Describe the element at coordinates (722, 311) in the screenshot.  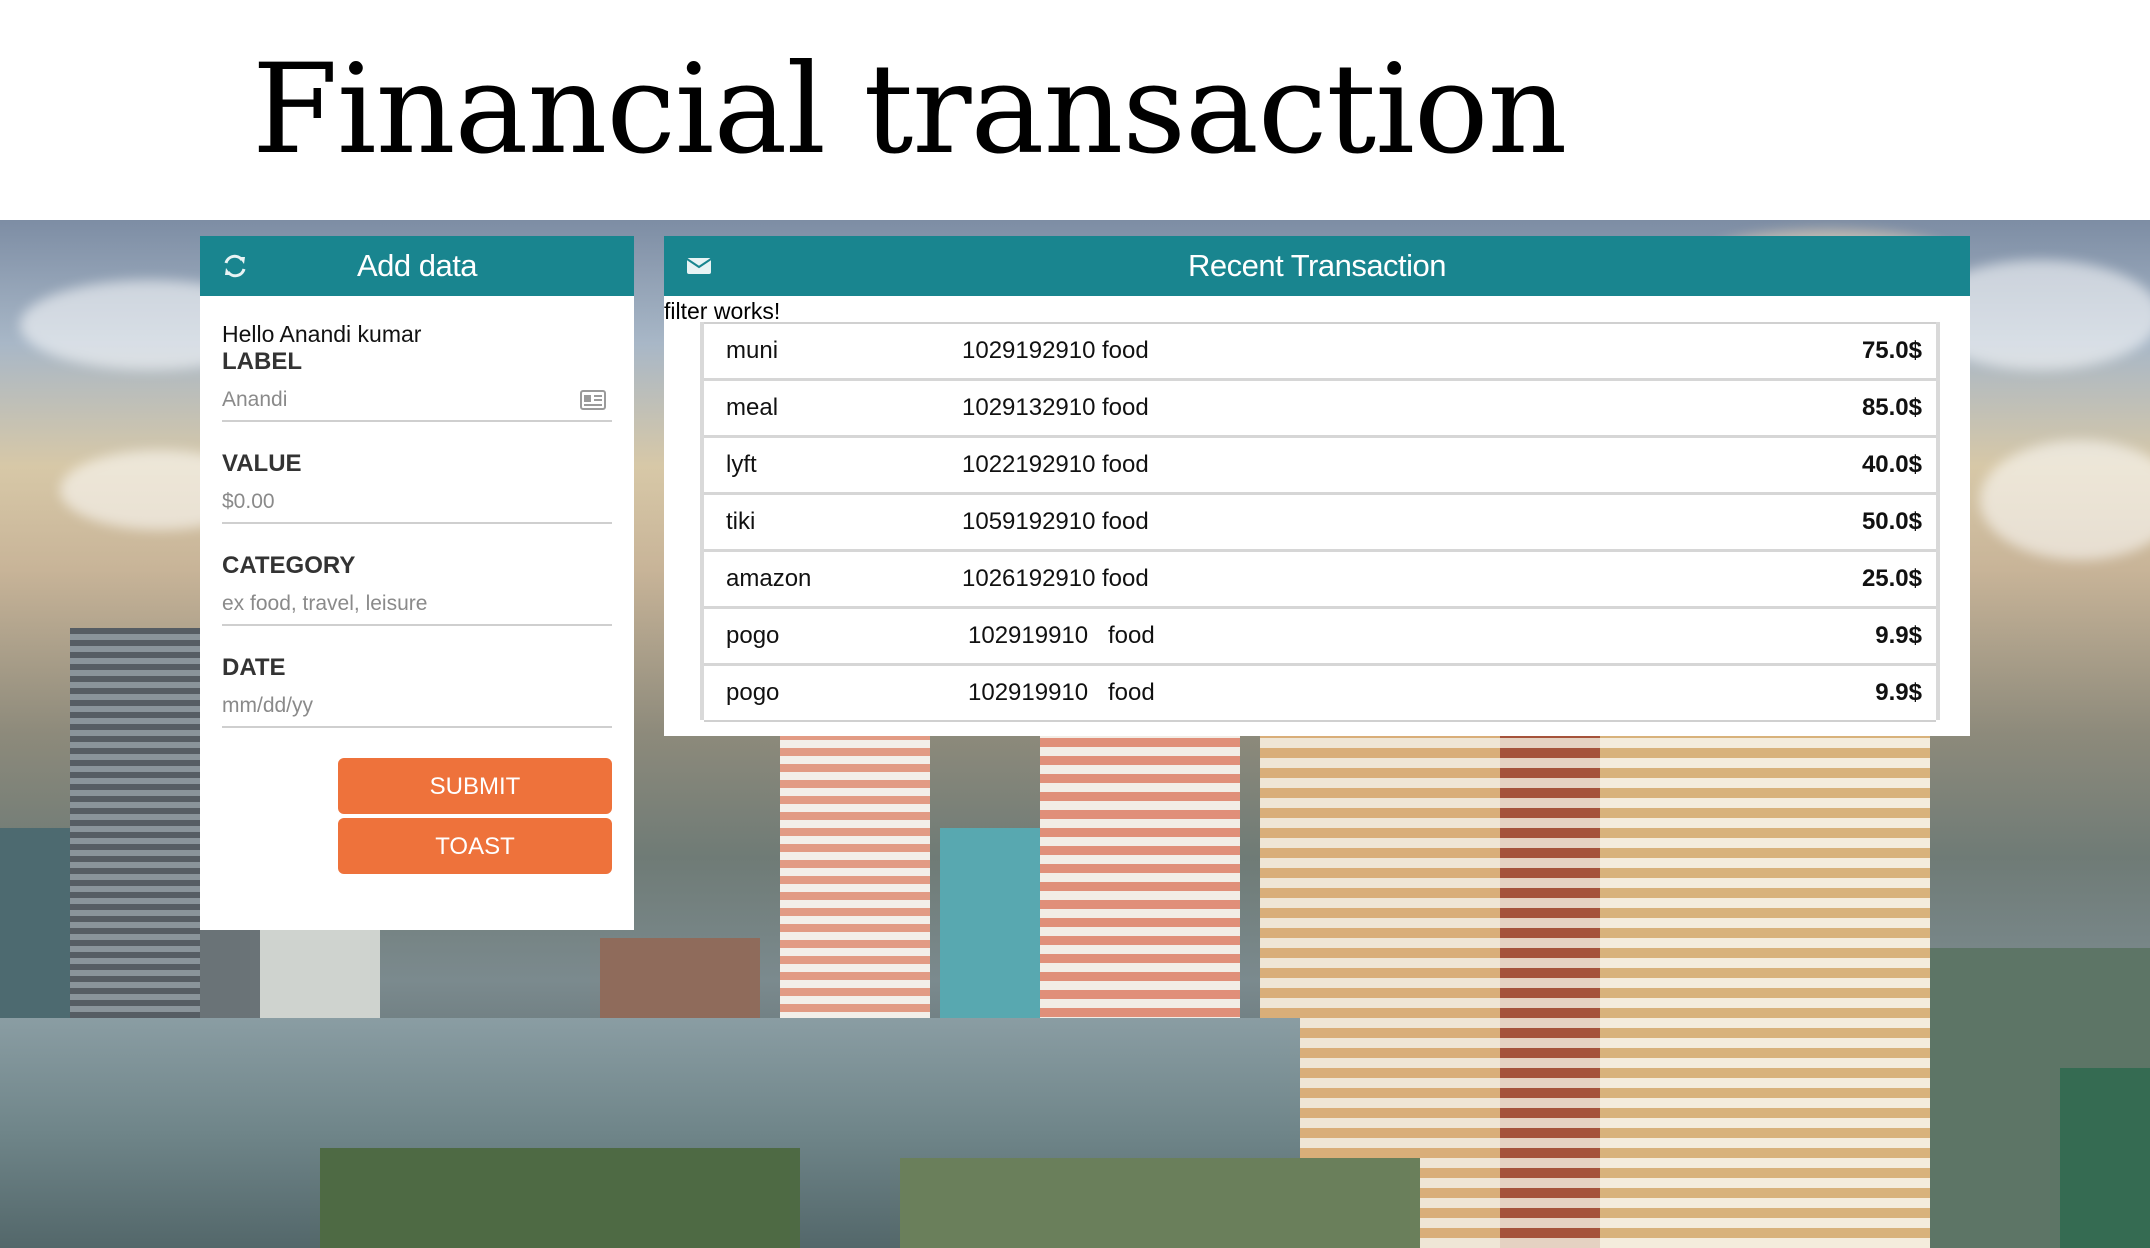
I see `filter-message: filter works!` at that location.